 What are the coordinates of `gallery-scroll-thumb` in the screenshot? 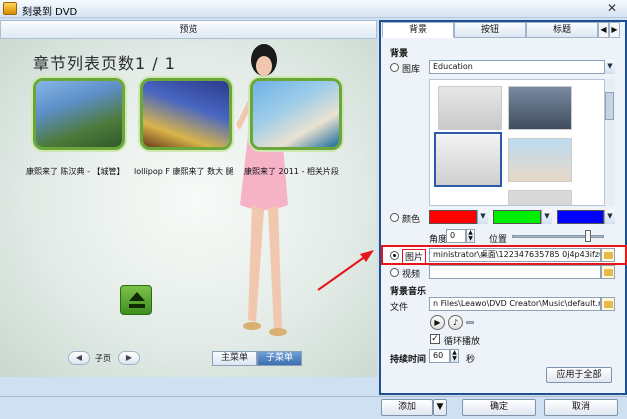 It's located at (609, 106).